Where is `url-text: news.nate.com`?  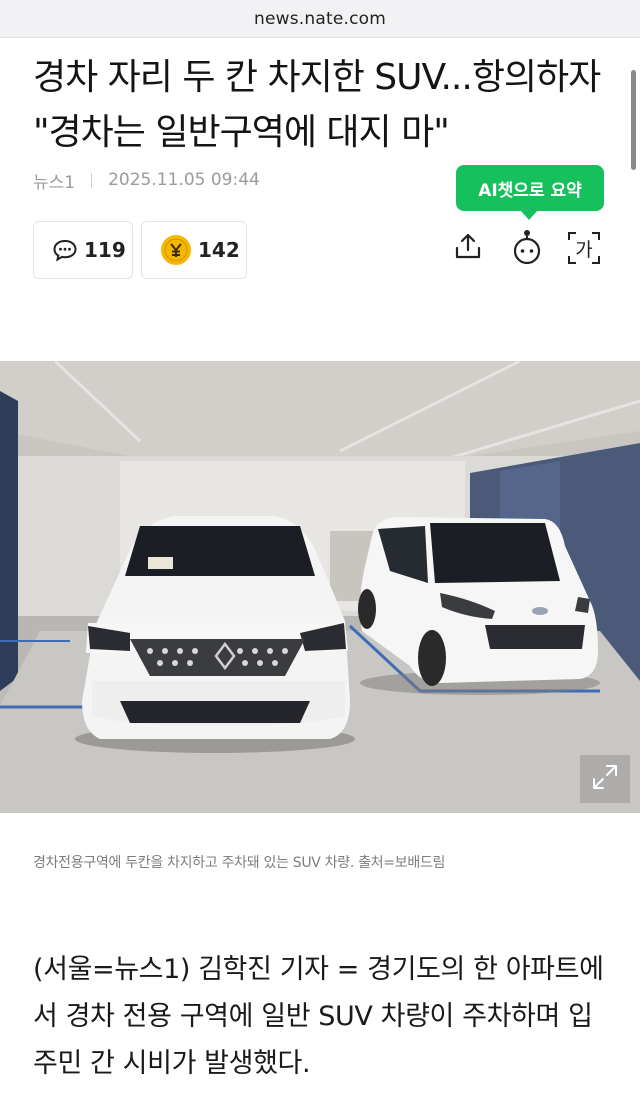 url-text: news.nate.com is located at coordinates (320, 18).